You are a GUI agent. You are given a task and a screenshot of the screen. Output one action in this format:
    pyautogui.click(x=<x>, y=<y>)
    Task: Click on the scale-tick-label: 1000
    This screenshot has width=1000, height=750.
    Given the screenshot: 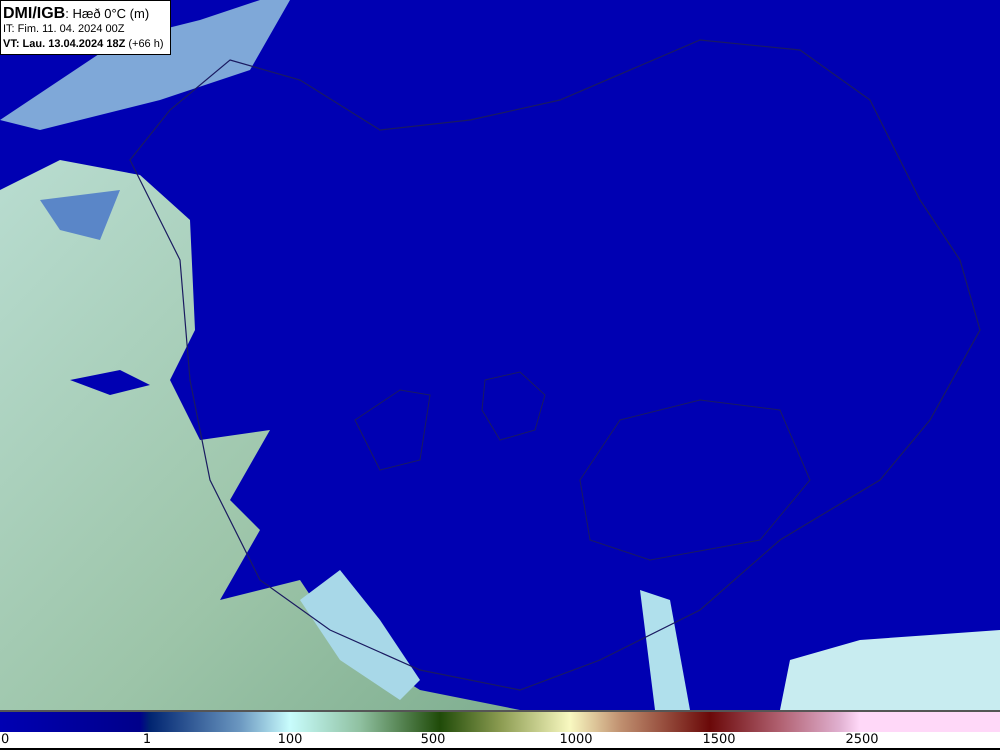 What is the action you would take?
    pyautogui.click(x=576, y=740)
    